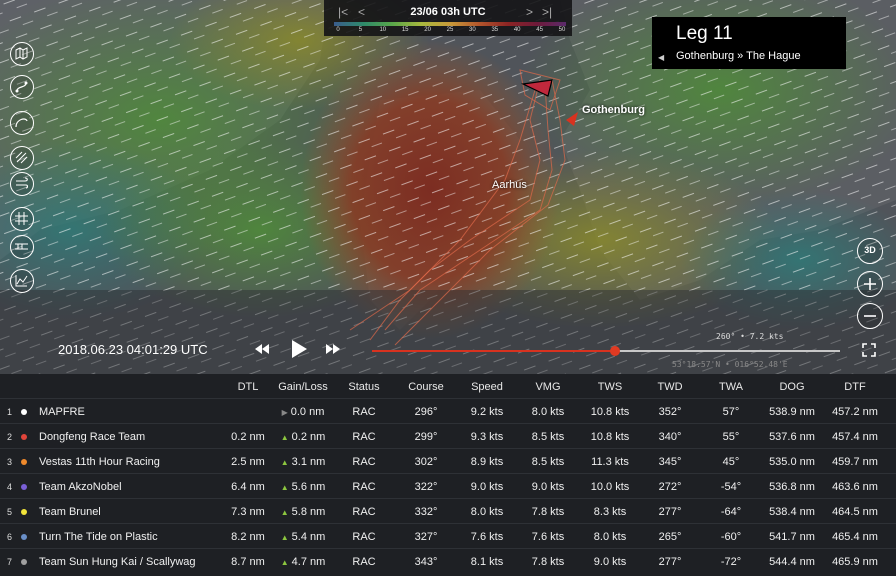 The image size is (896, 576). What do you see at coordinates (487, 387) in the screenshot?
I see `column-header-speed: Speed` at bounding box center [487, 387].